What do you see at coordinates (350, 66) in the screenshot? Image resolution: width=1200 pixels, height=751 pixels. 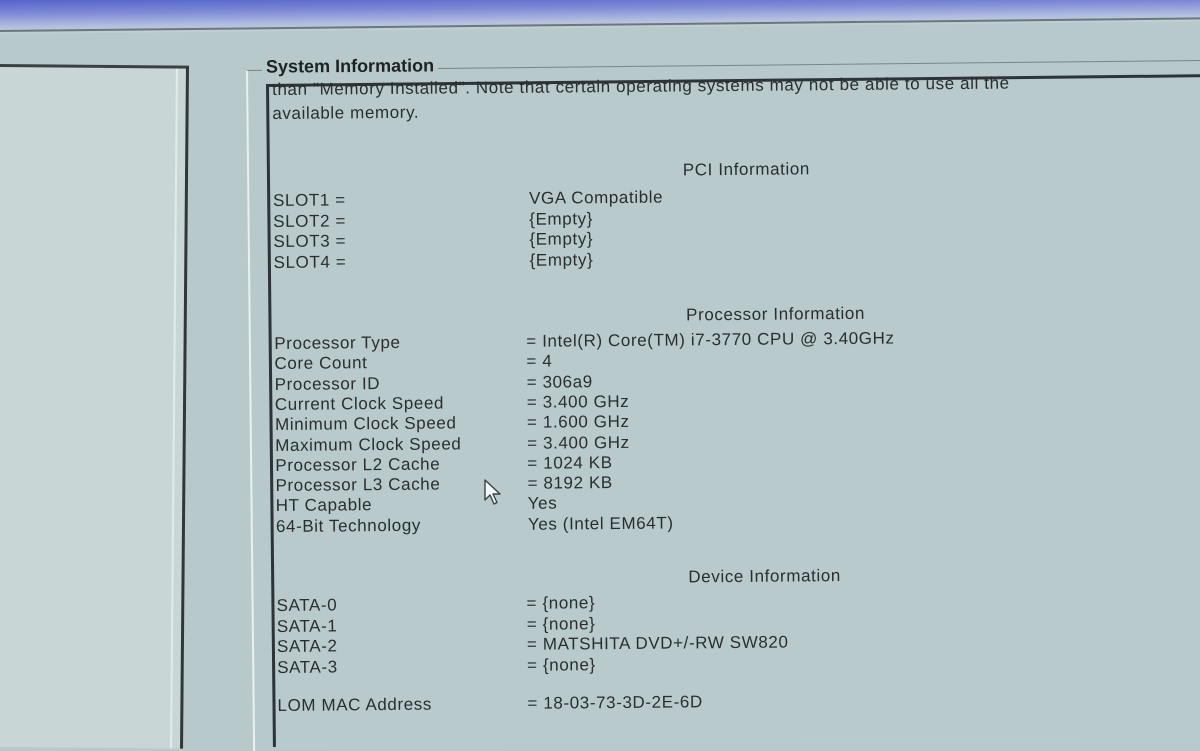 I see `group-title: System Information` at bounding box center [350, 66].